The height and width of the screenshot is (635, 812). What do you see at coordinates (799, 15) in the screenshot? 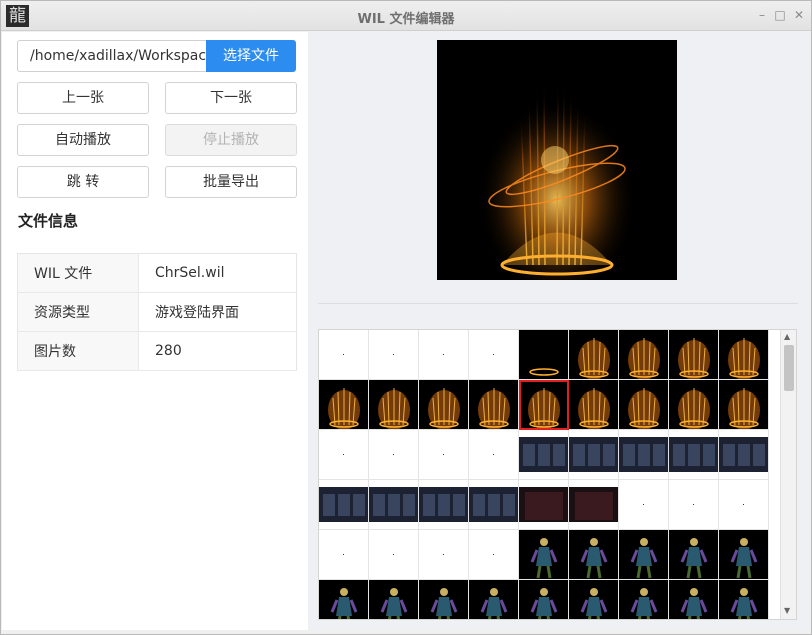
I see `close-icon: ✕` at bounding box center [799, 15].